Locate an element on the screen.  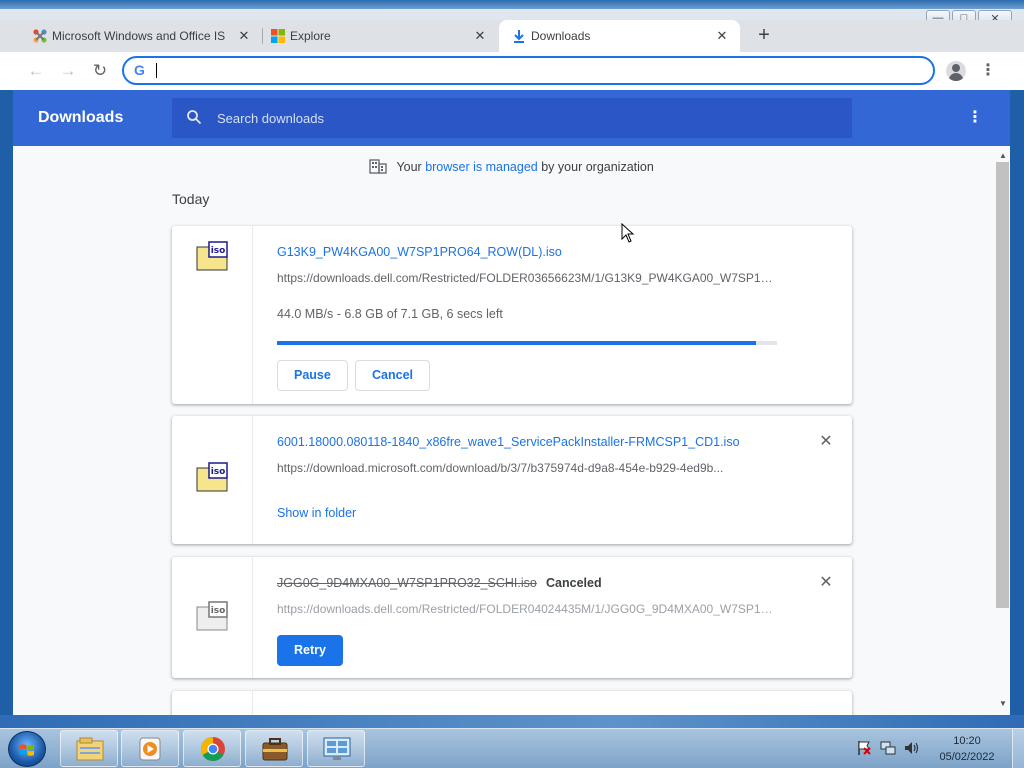
scroll-down-arrow: ▼ is located at coordinates (1003, 704).